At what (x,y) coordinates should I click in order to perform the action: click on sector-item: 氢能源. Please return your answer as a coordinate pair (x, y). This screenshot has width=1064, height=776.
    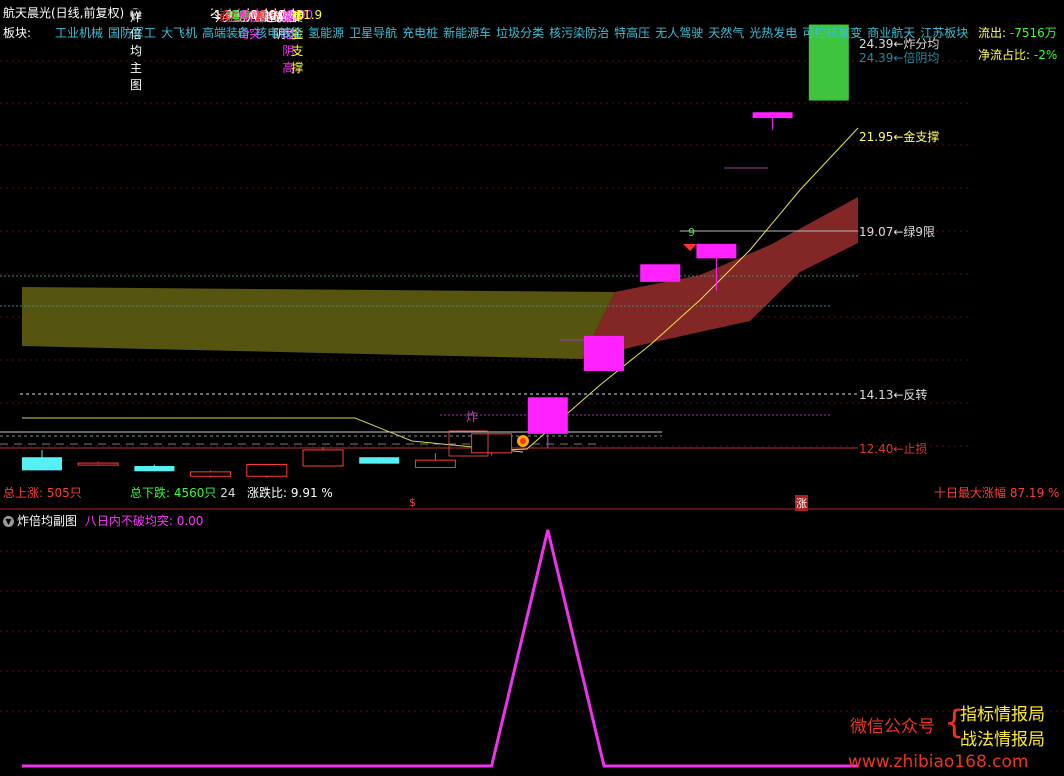
    Looking at the image, I should click on (326, 33).